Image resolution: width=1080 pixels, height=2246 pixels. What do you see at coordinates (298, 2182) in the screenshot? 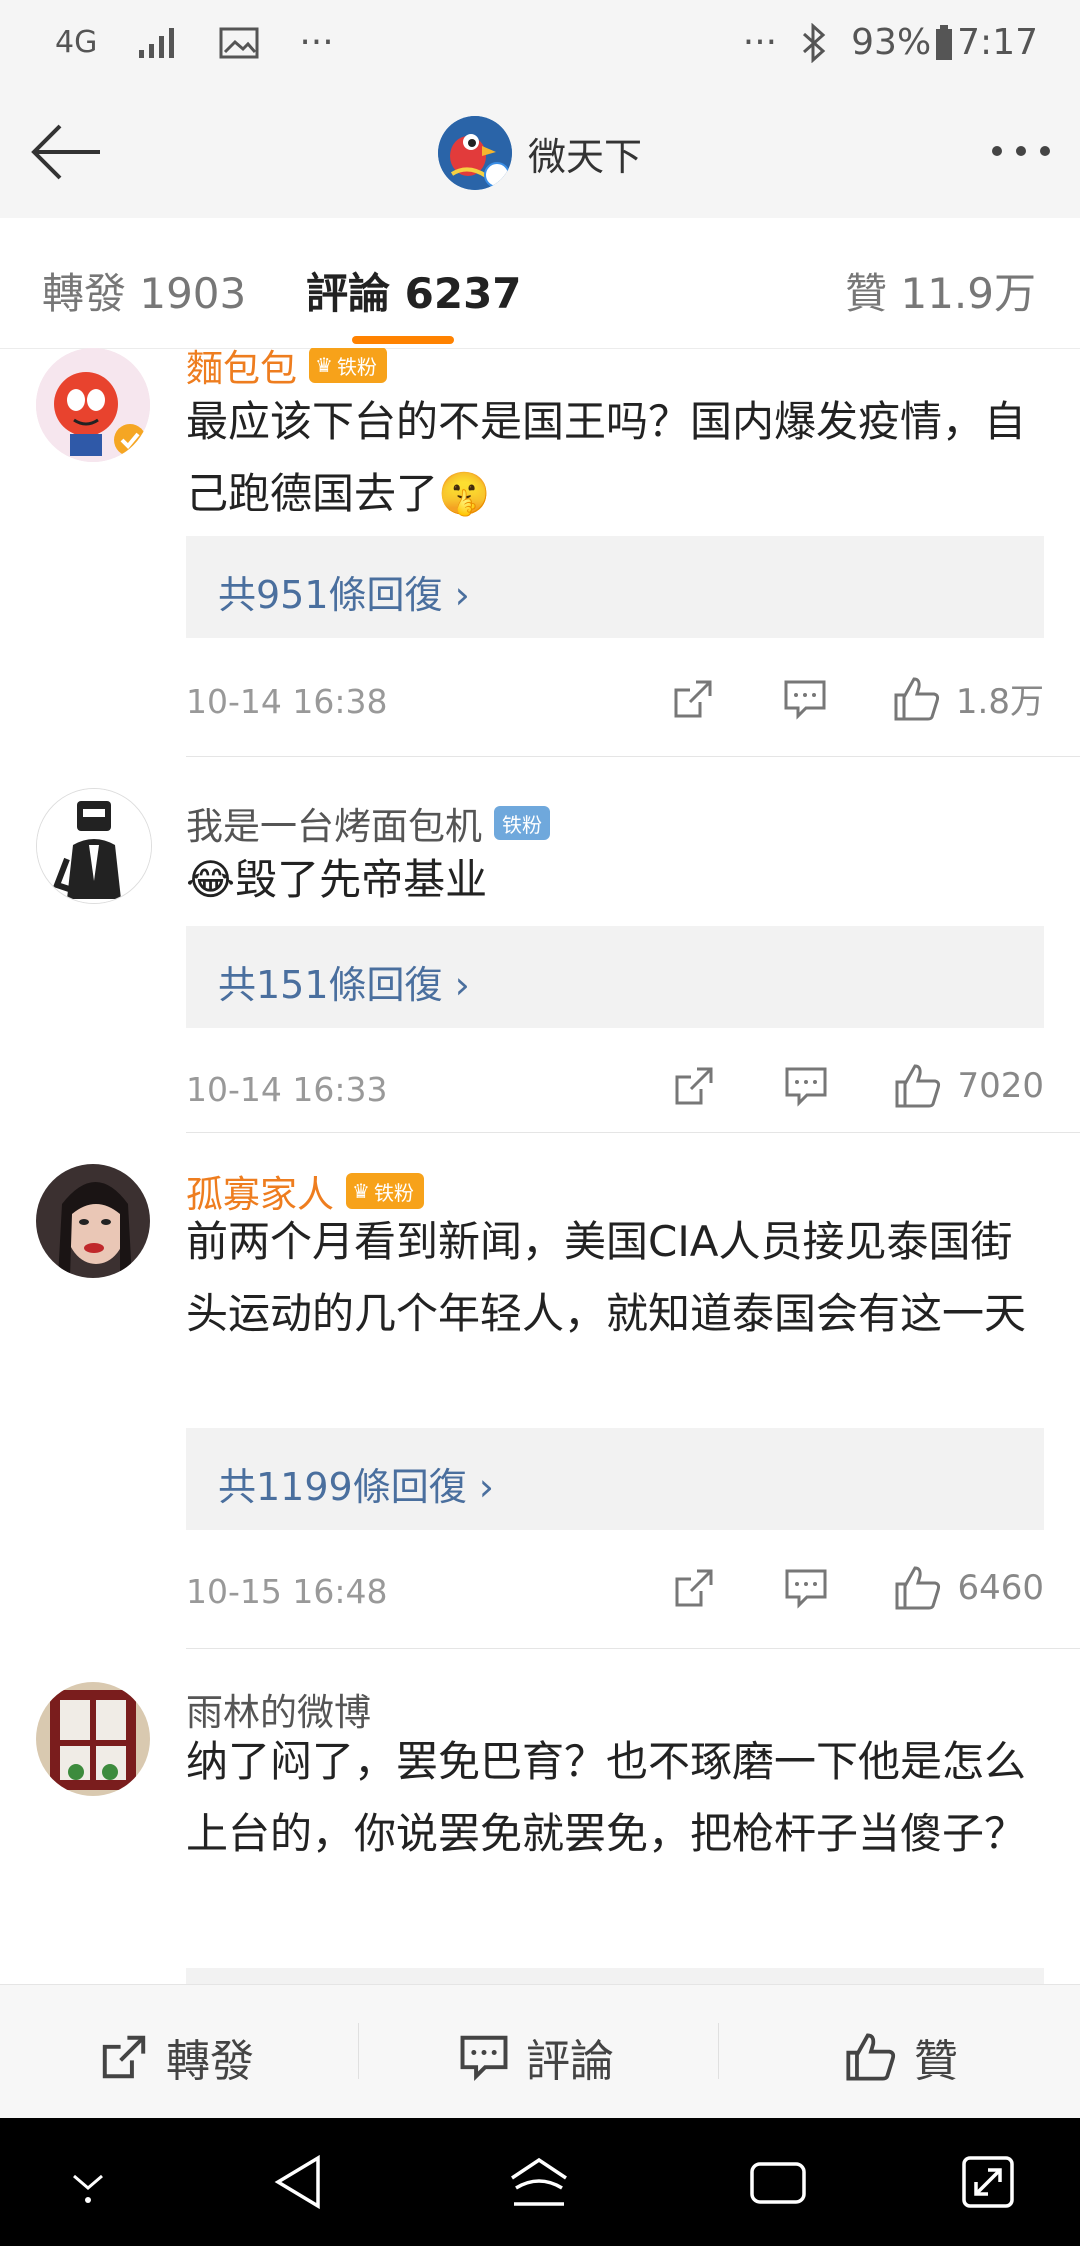
I see `nav-back-icon` at bounding box center [298, 2182].